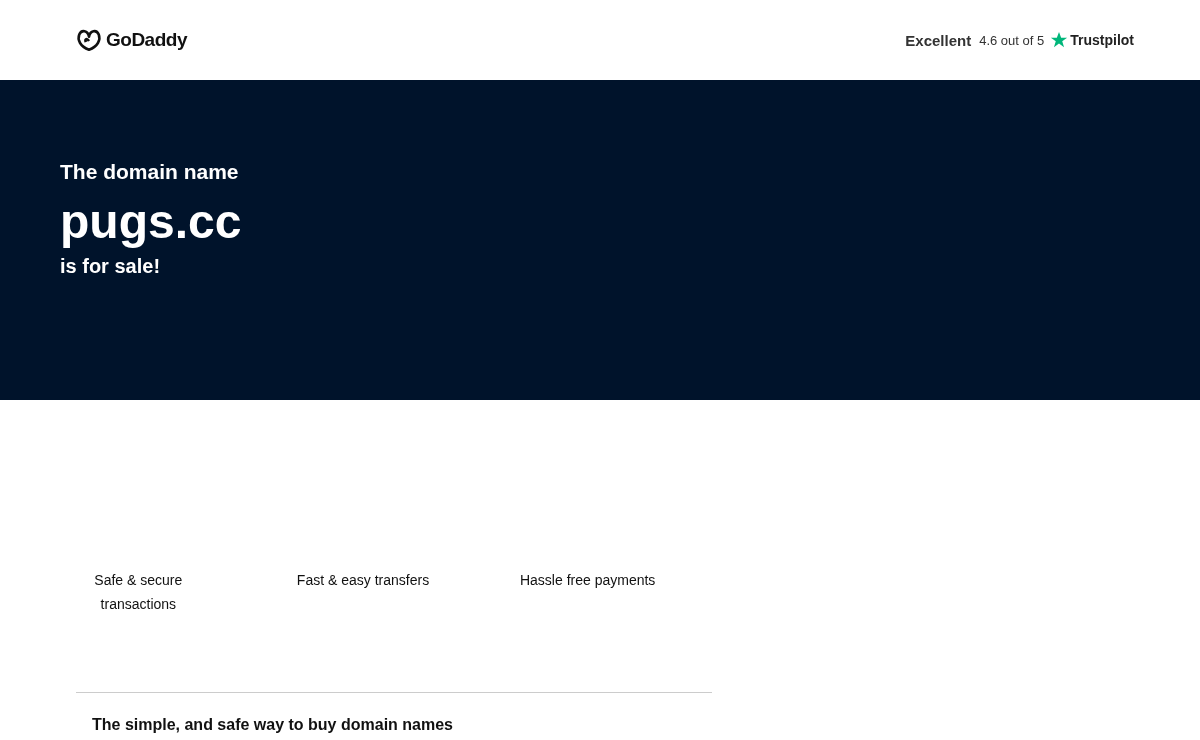 This screenshot has height=740, width=1200. What do you see at coordinates (938, 40) in the screenshot?
I see `rating-label: Excellent` at bounding box center [938, 40].